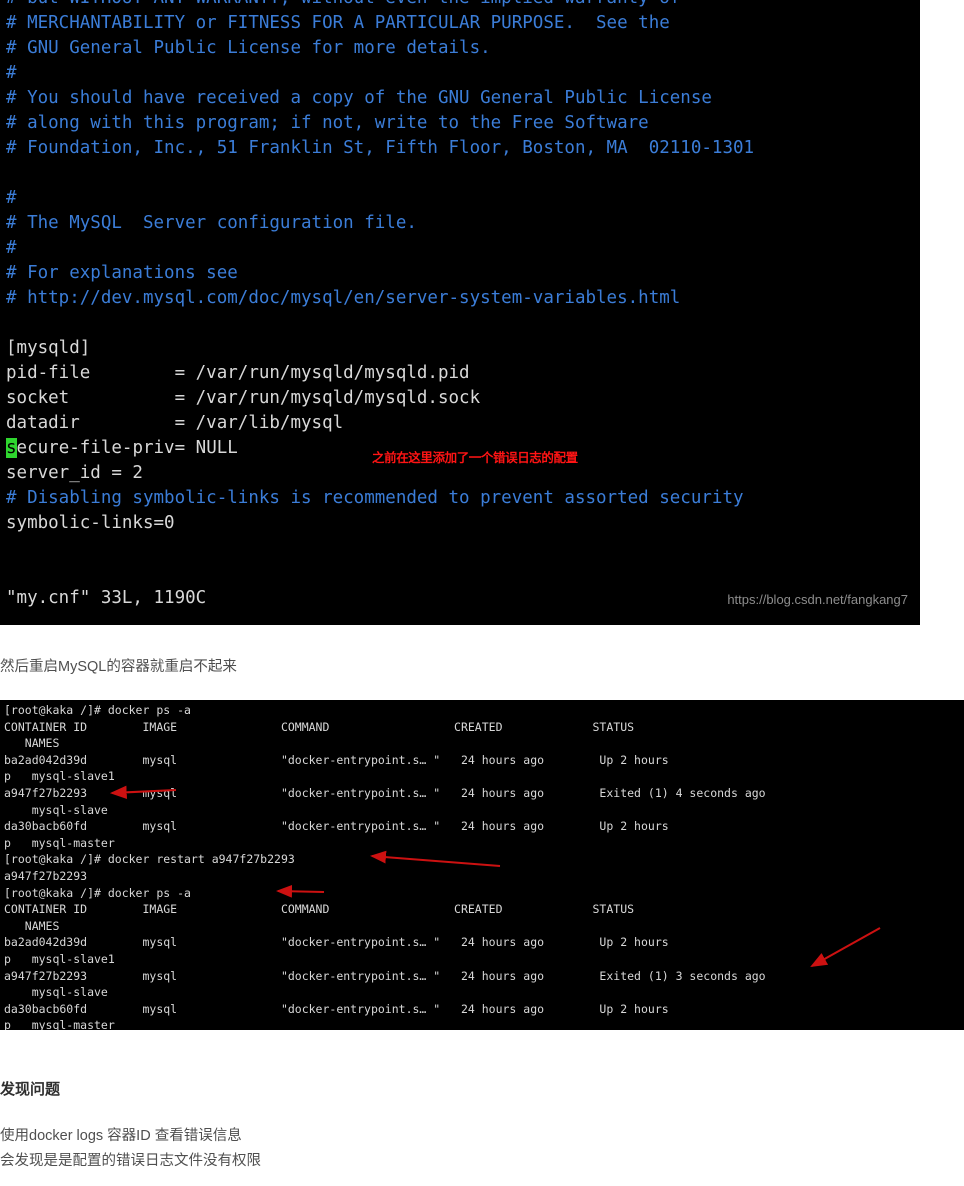 The height and width of the screenshot is (1186, 964). Describe the element at coordinates (238, 373) in the screenshot. I see `vim-line-15: pid-file = /var/run/mysqld/mysqld.pid` at that location.